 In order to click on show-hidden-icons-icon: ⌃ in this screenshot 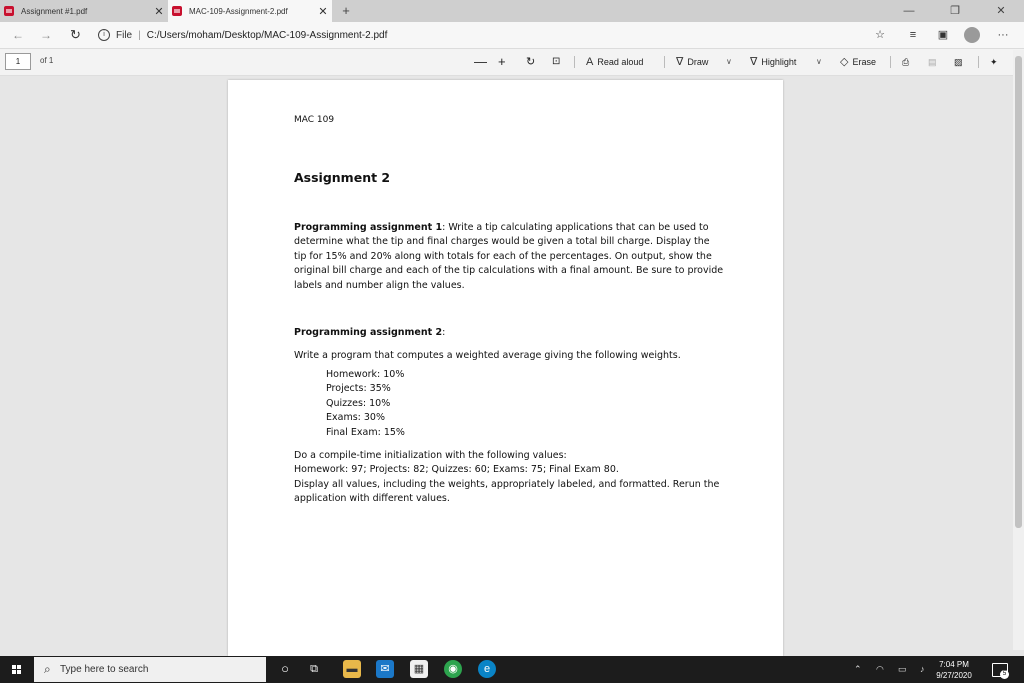, I will do `click(858, 669)`.